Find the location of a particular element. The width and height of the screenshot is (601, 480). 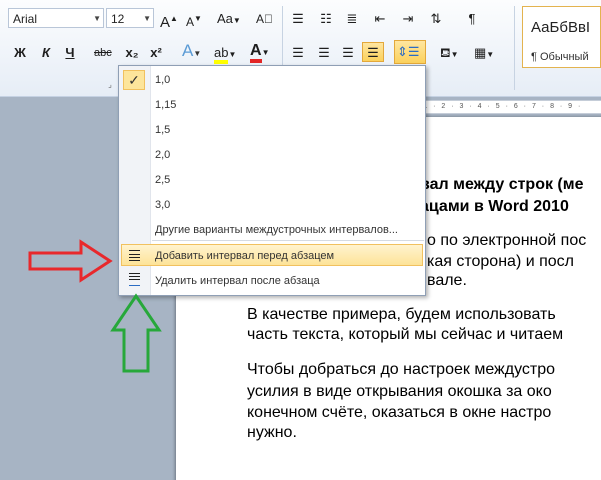

green-arrow-icon is located at coordinates (136, 333).